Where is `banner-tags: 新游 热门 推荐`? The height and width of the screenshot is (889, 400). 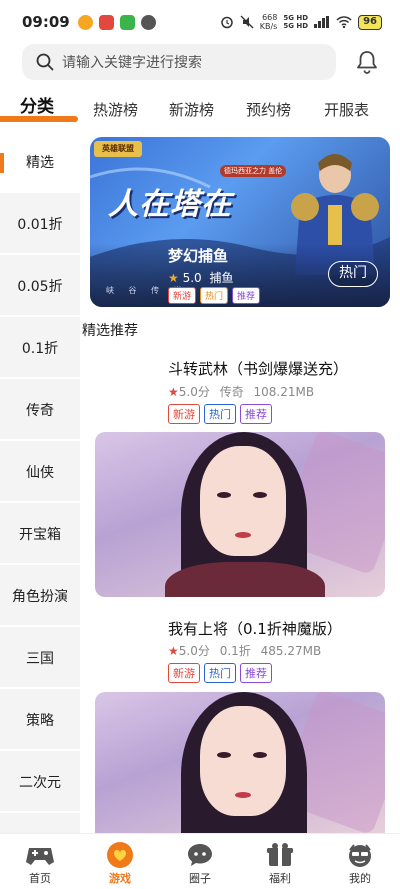 banner-tags: 新游 热门 推荐 is located at coordinates (214, 295).